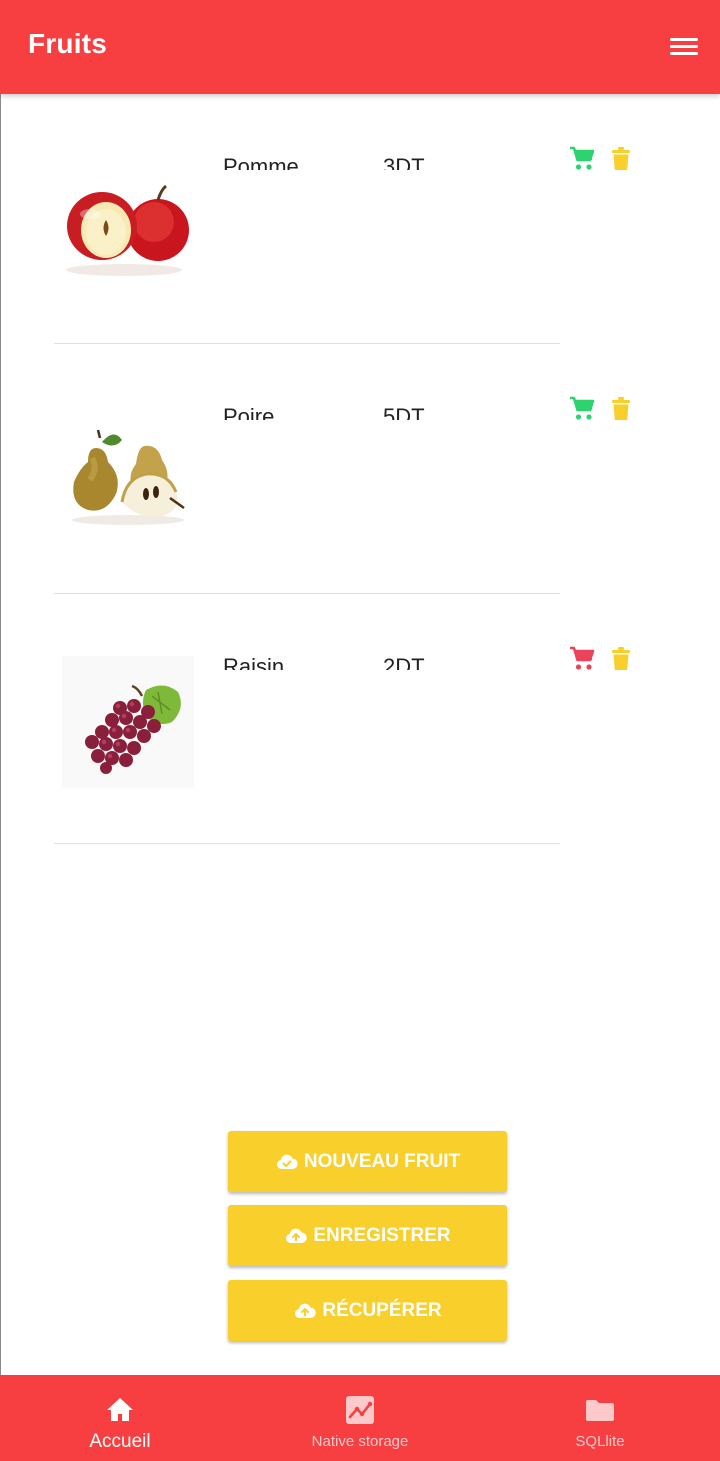 The image size is (720, 1461). Describe the element at coordinates (360, 1441) in the screenshot. I see `tab-label: Native storage` at that location.